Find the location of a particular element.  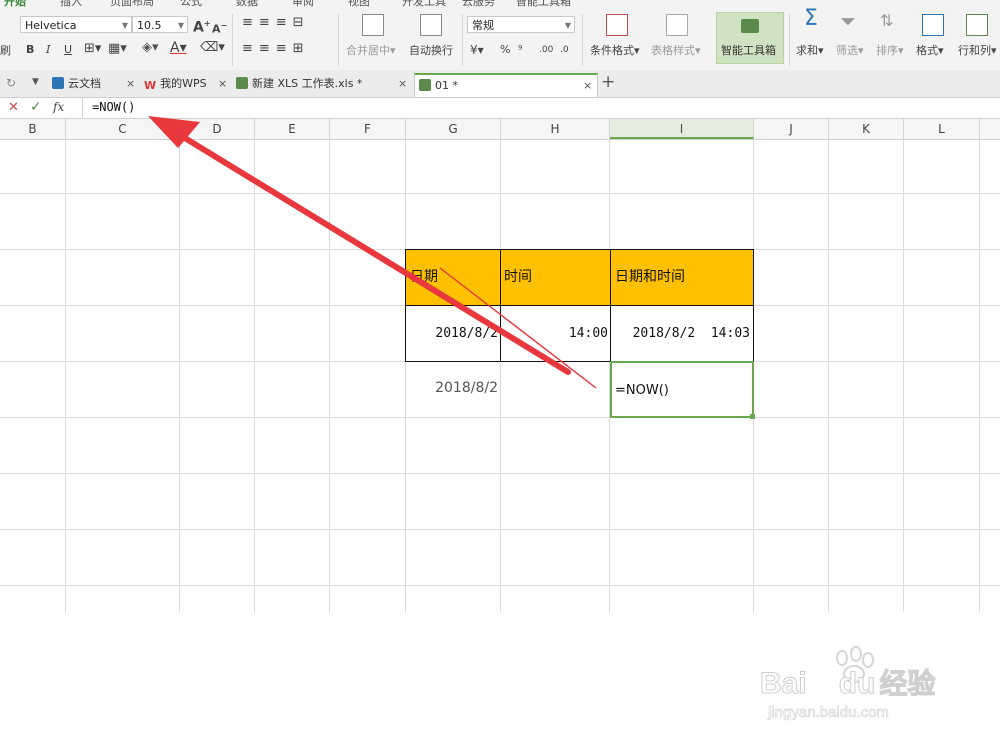

thin-annotation-line is located at coordinates (518, 328).